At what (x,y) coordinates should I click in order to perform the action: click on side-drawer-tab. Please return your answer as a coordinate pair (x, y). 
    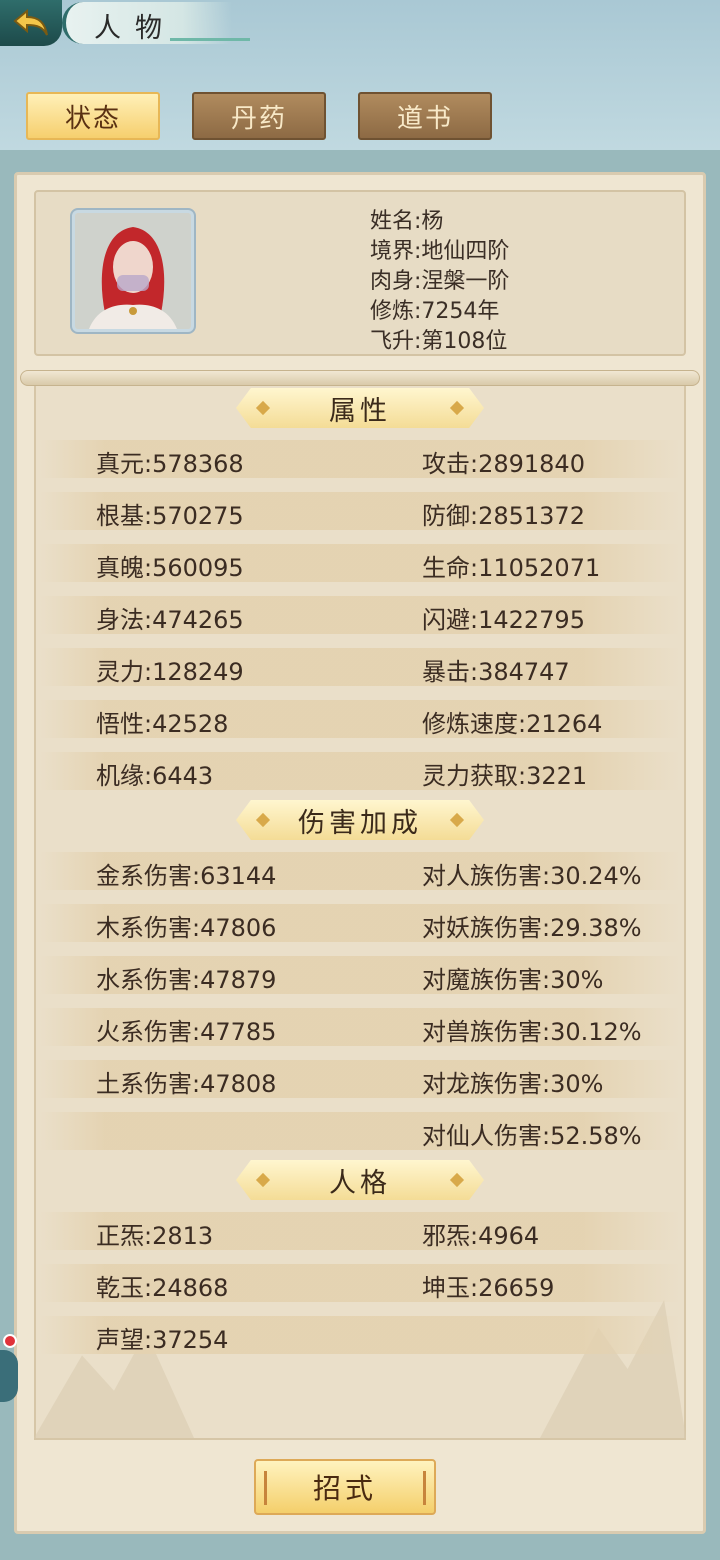
    Looking at the image, I should click on (9, 1376).